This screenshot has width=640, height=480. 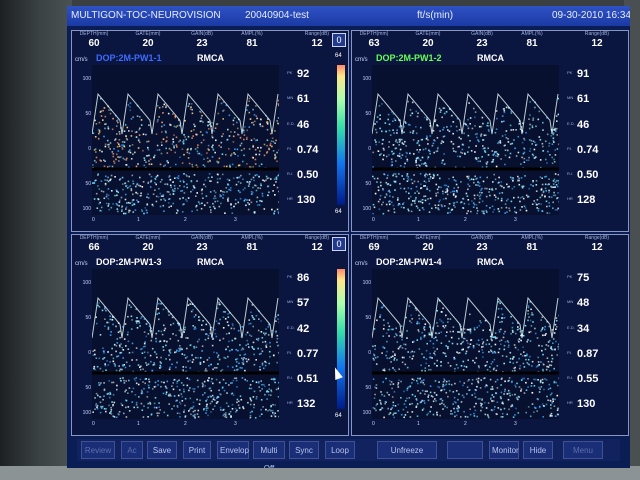 What do you see at coordinates (290, 173) in the screenshot?
I see `measure-label: R.I.` at bounding box center [290, 173].